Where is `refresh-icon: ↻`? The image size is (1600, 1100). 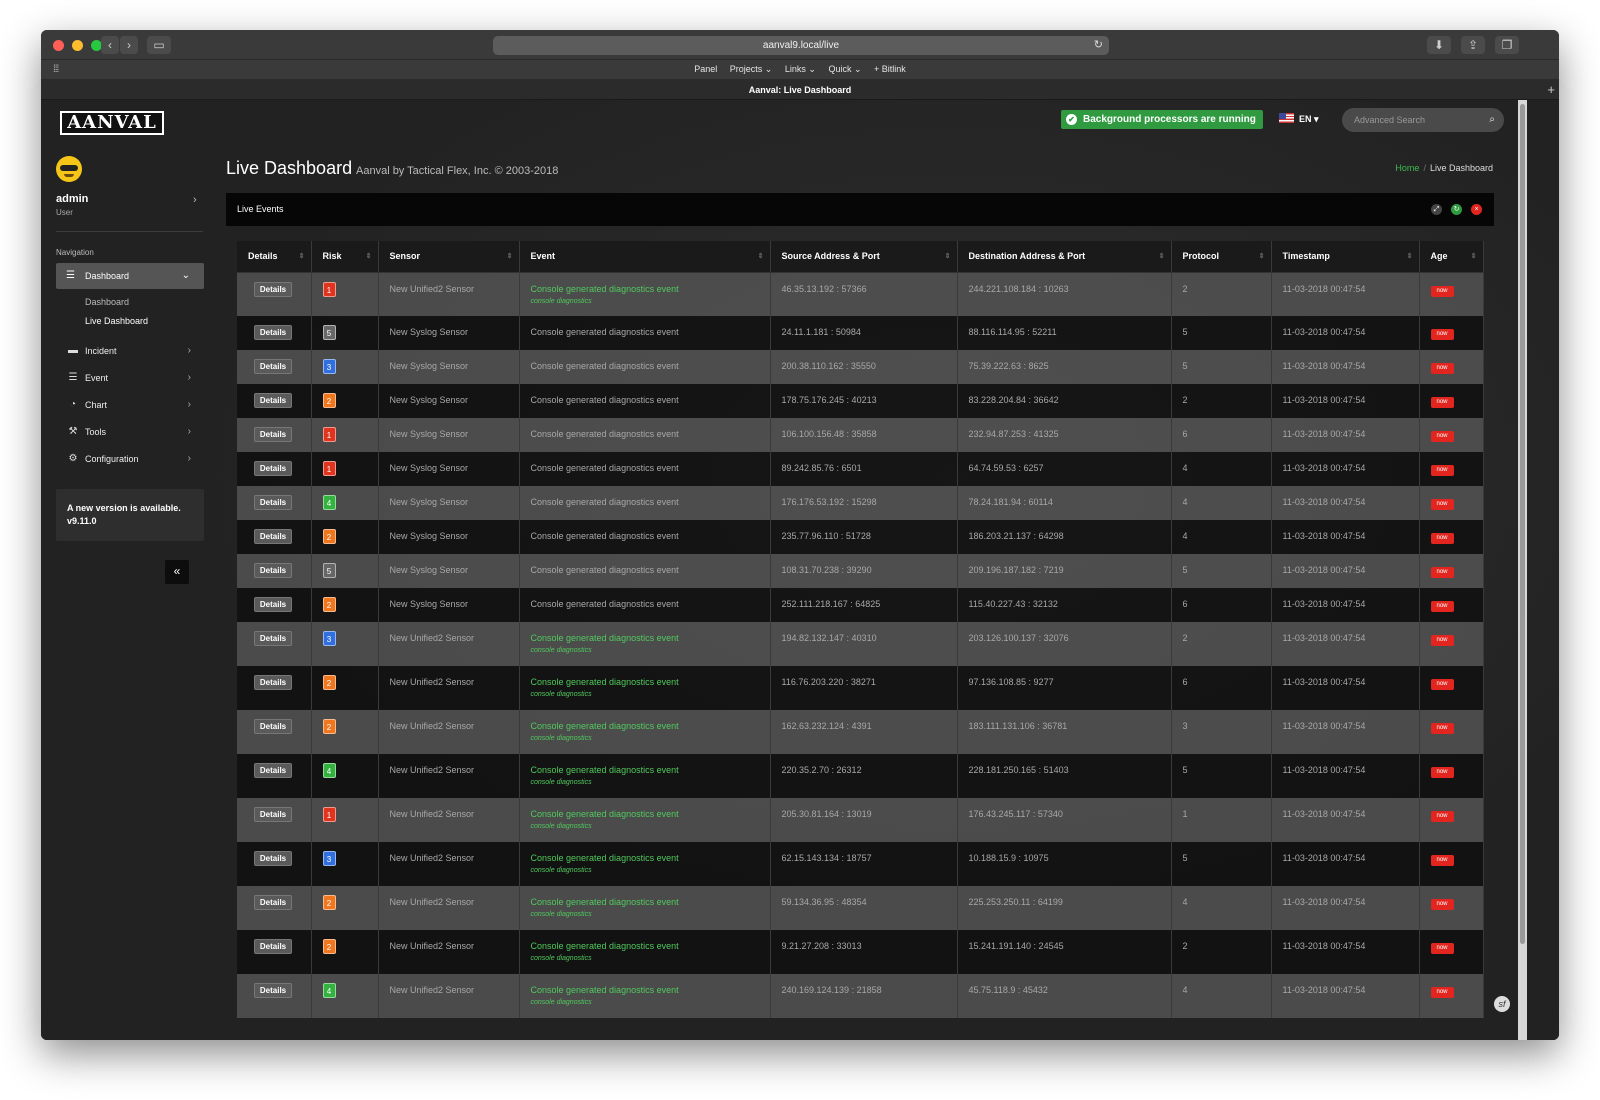 refresh-icon: ↻ is located at coordinates (1456, 209).